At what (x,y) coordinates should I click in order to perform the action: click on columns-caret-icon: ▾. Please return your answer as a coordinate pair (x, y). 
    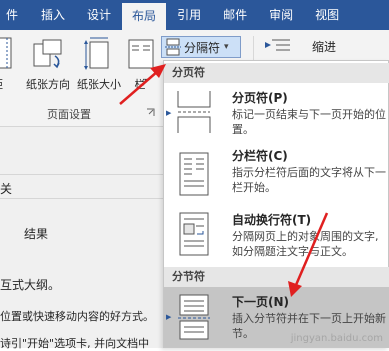
    Looking at the image, I should click on (146, 80).